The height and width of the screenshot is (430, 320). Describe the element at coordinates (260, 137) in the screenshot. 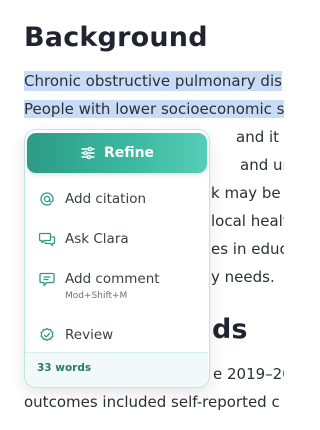

I see `text-line: and it shap` at that location.